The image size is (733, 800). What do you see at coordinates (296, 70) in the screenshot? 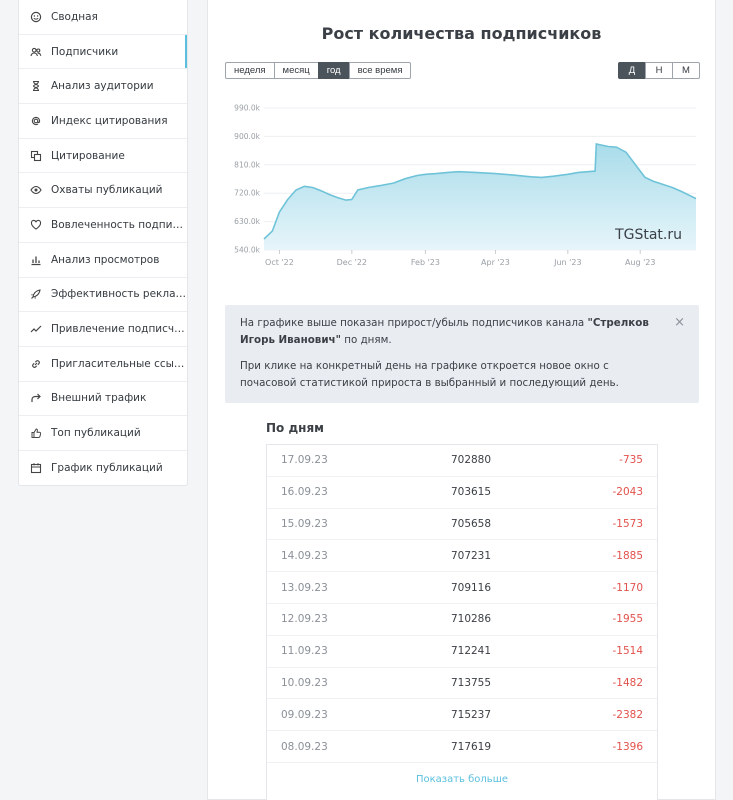
I see `period-button-1: месяц` at bounding box center [296, 70].